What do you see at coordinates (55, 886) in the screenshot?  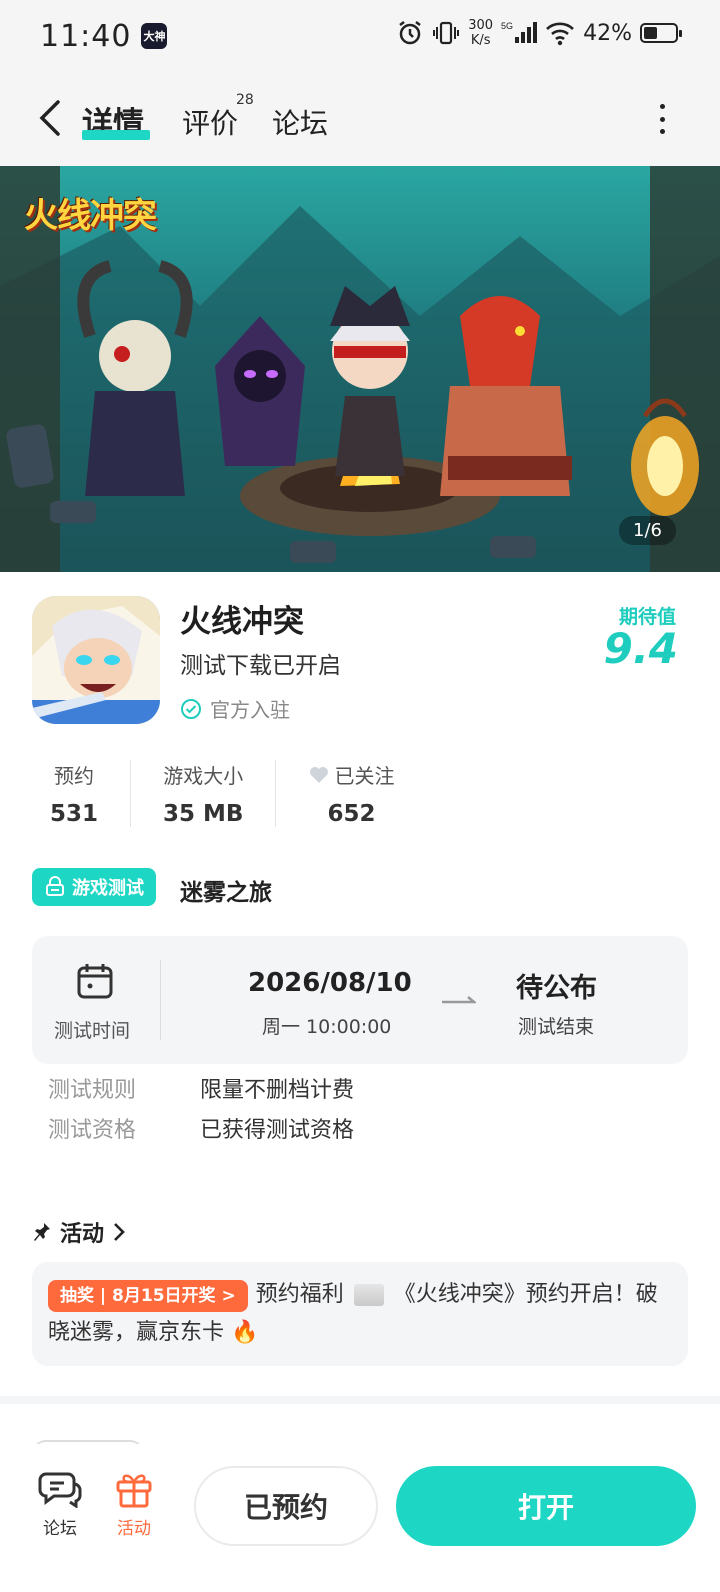 I see `test-icon` at bounding box center [55, 886].